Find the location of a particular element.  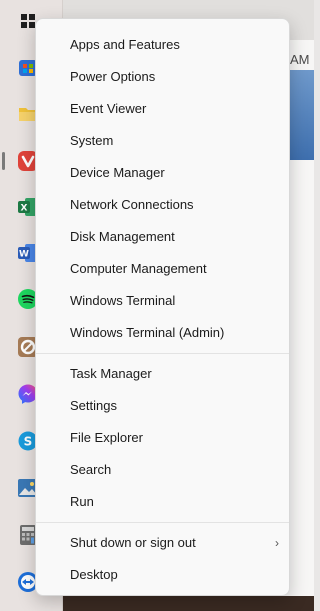

menu-item-windows-terminal: Windows Terminal is located at coordinates (162, 301).